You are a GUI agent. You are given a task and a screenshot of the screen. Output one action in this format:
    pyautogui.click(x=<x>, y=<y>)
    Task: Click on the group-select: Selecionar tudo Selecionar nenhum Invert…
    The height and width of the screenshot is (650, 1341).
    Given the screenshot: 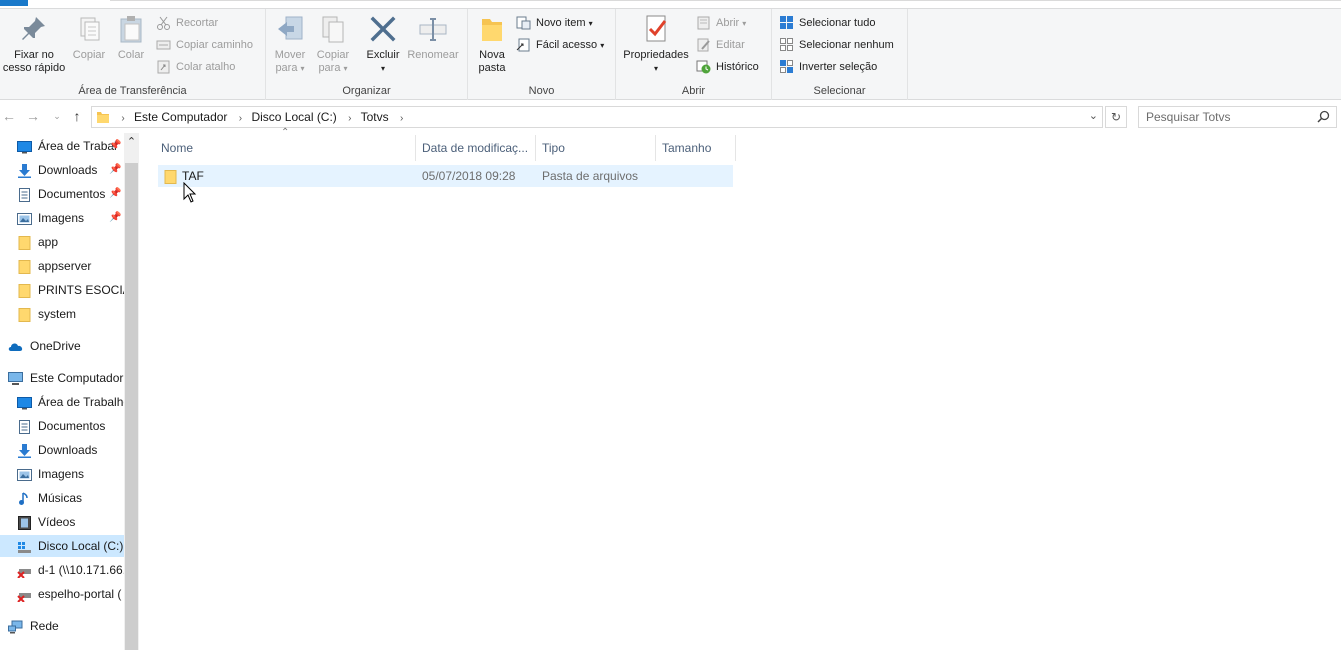 What is the action you would take?
    pyautogui.click(x=840, y=54)
    